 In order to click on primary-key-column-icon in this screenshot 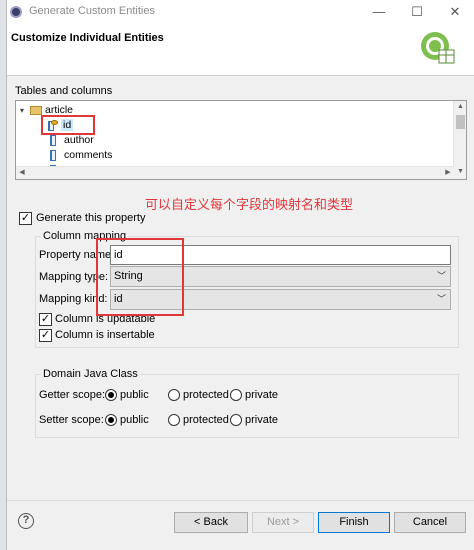, I will do `click(53, 125)`.